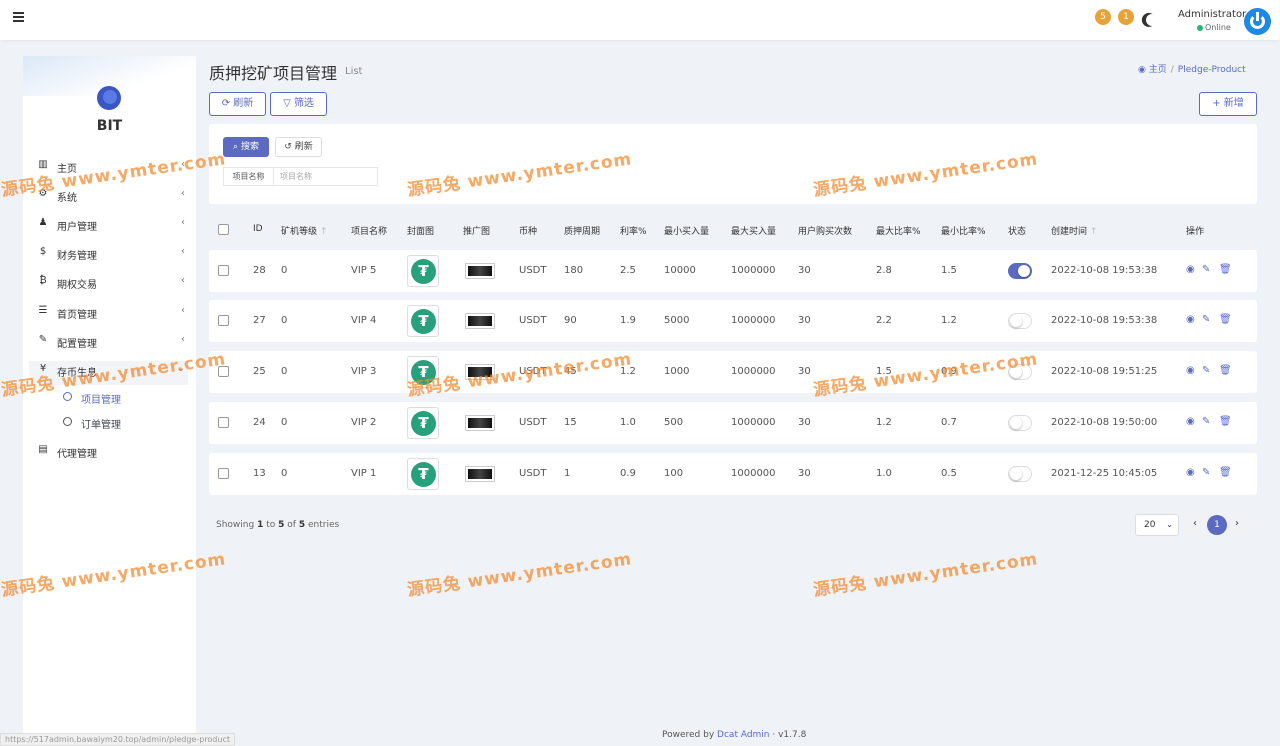  I want to click on sidebar-item-label: 期权交易, so click(77, 285).